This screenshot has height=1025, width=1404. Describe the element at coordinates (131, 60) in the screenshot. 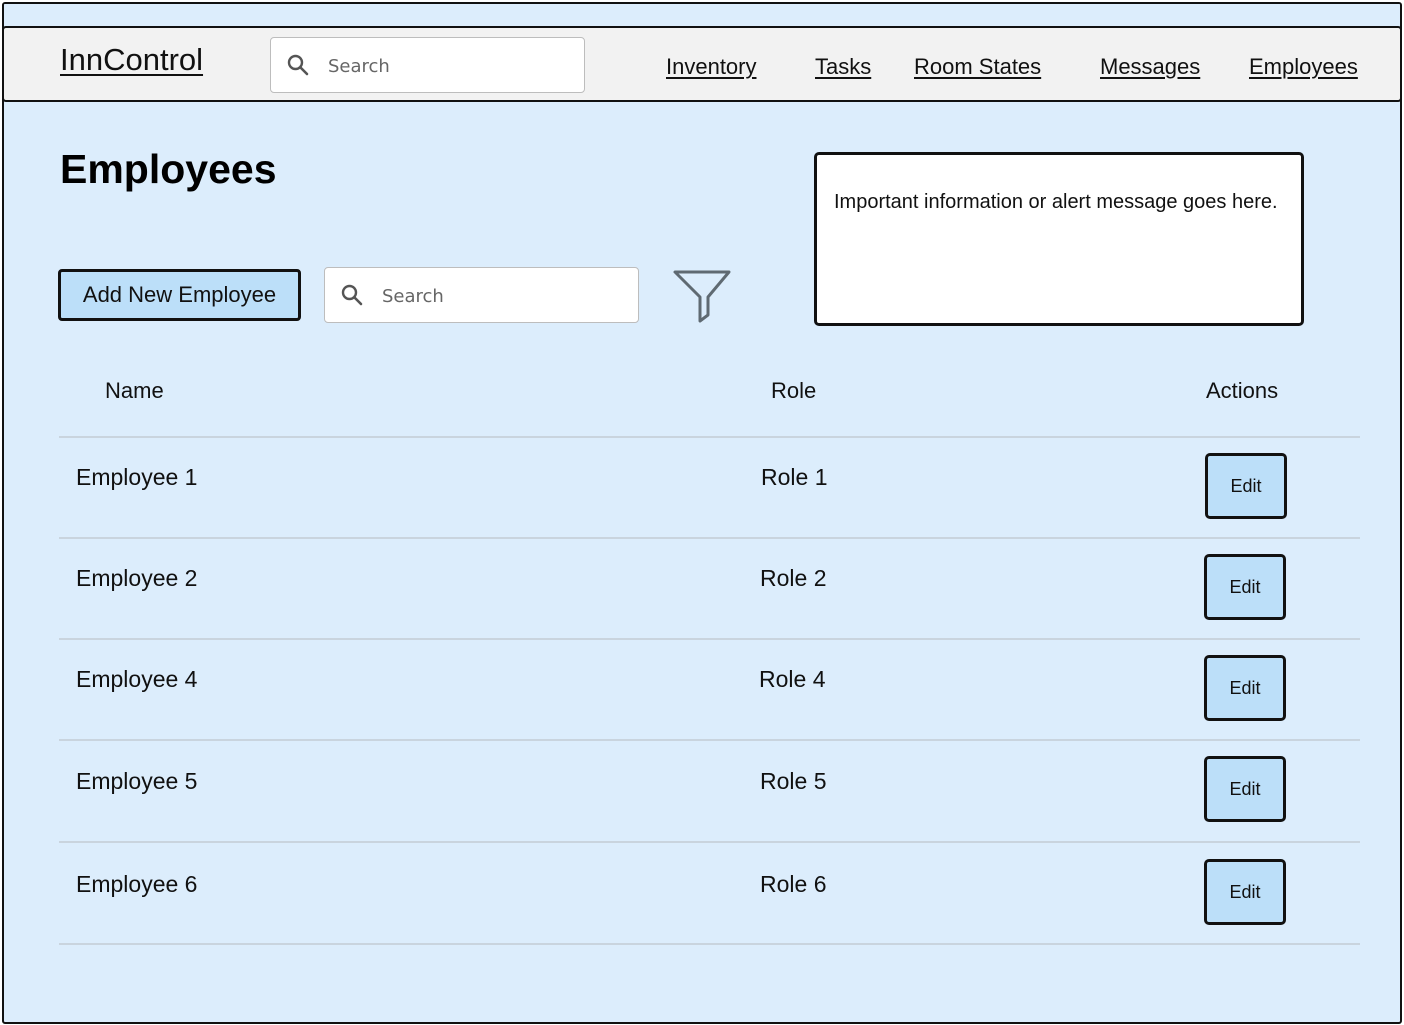

I see `brand-logo-link: InnControl` at that location.